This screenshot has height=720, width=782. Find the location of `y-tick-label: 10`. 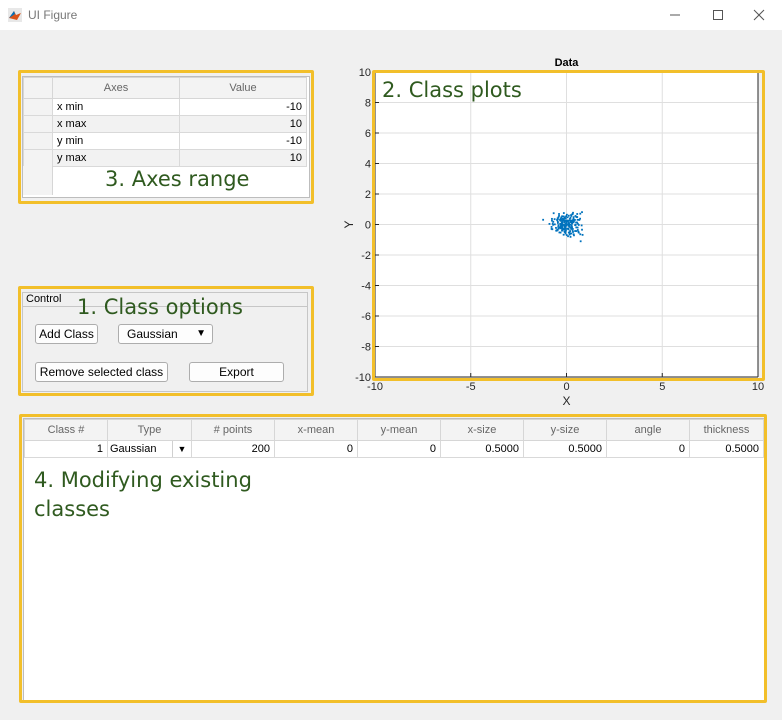

y-tick-label: 10 is located at coordinates (365, 73).